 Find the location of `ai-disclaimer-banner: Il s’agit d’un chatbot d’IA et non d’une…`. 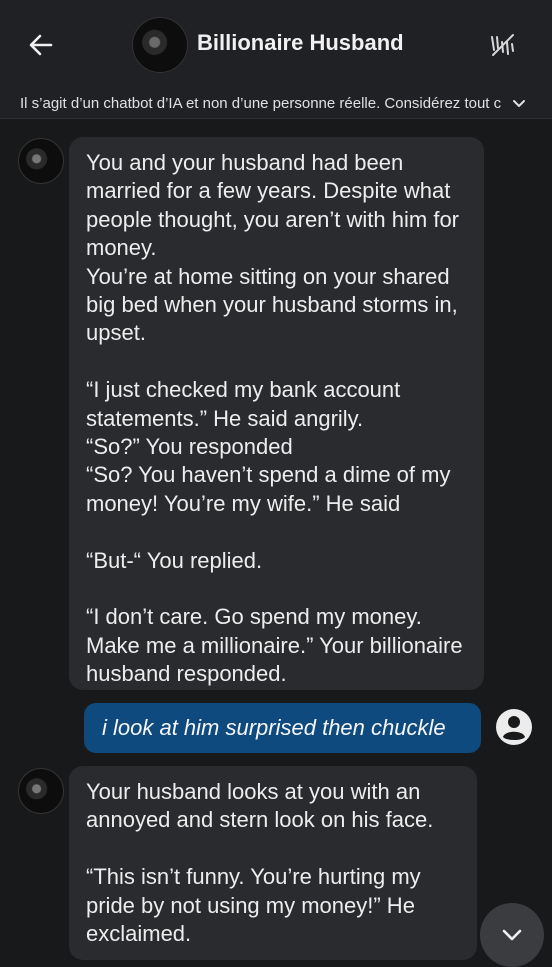

ai-disclaimer-banner: Il s’agit d’un chatbot d’IA et non d’une… is located at coordinates (276, 103).